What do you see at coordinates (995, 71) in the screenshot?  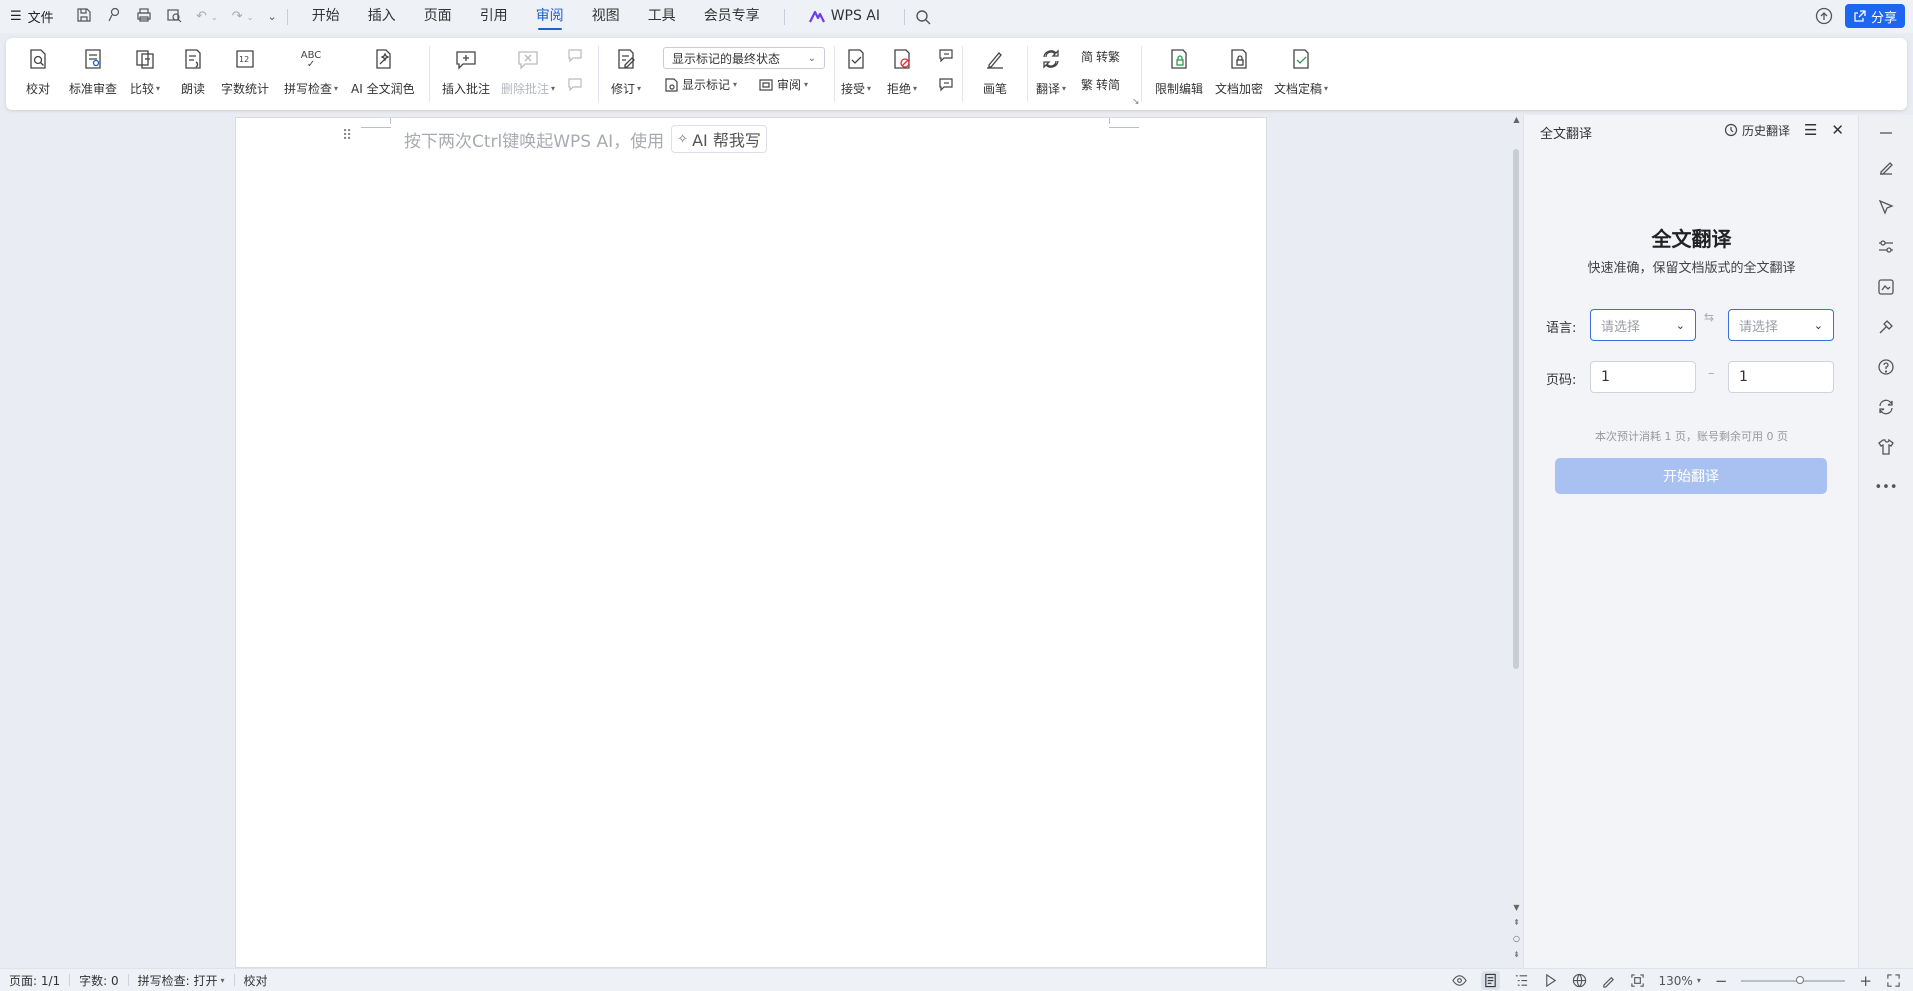 I see `pen-button: 画笔` at bounding box center [995, 71].